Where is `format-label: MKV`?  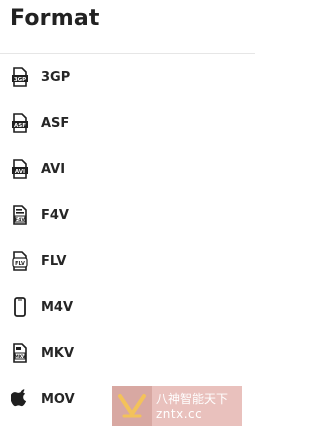 format-label: MKV is located at coordinates (58, 353).